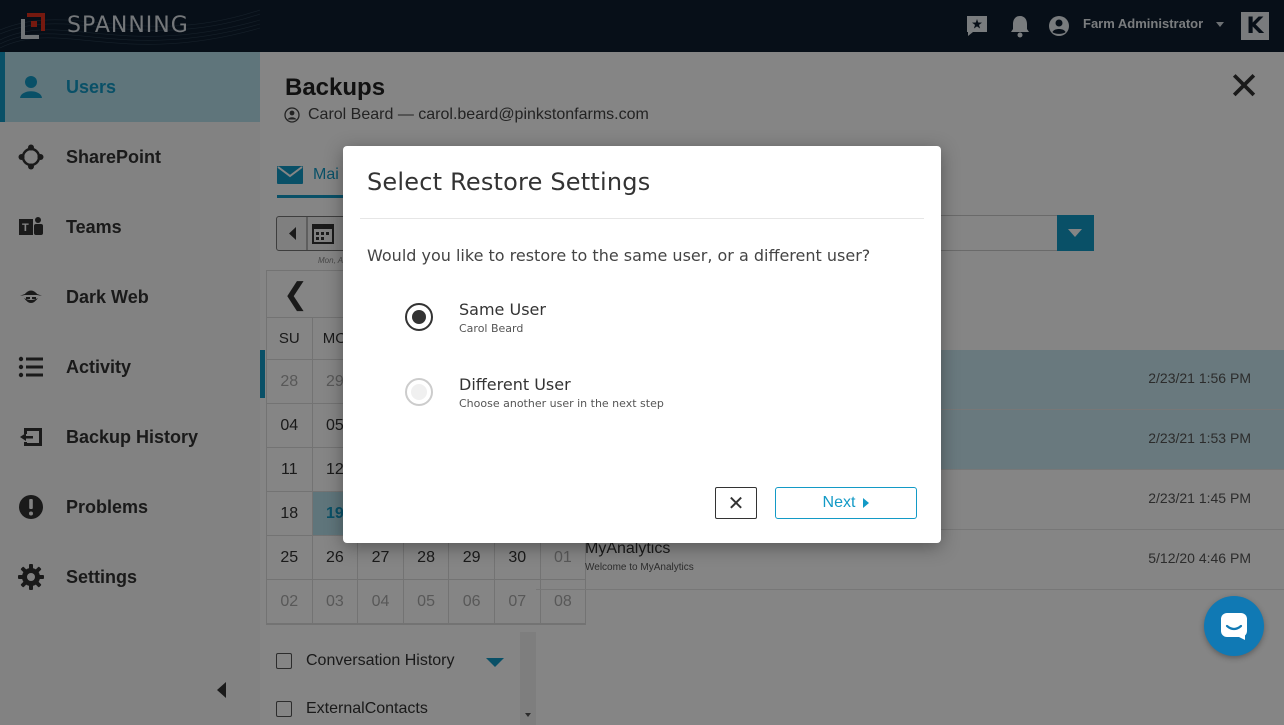  I want to click on next-button-label: Next, so click(839, 502).